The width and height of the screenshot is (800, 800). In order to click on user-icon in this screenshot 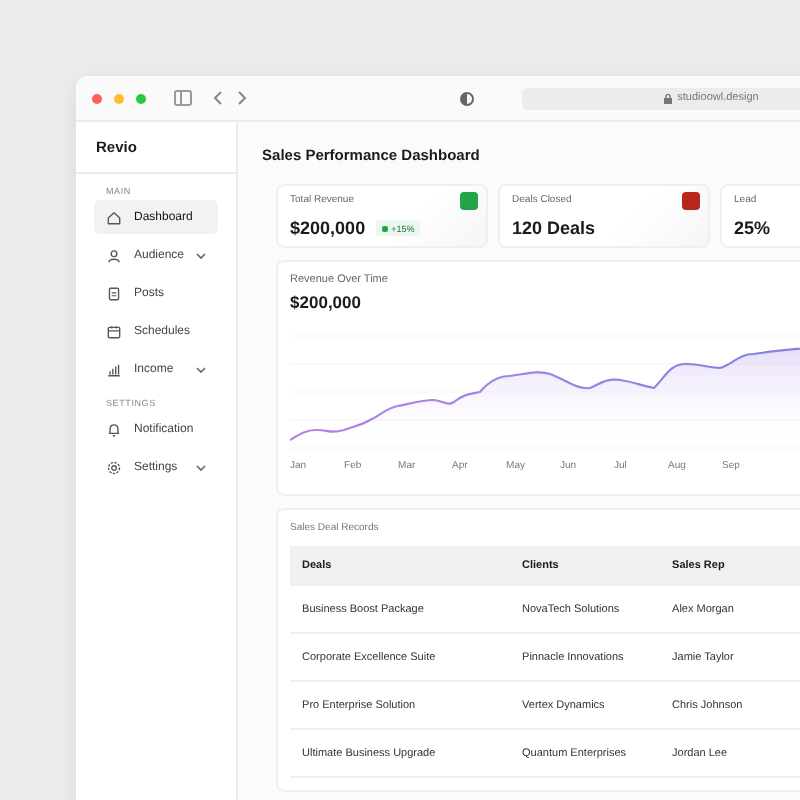, I will do `click(114, 255)`.